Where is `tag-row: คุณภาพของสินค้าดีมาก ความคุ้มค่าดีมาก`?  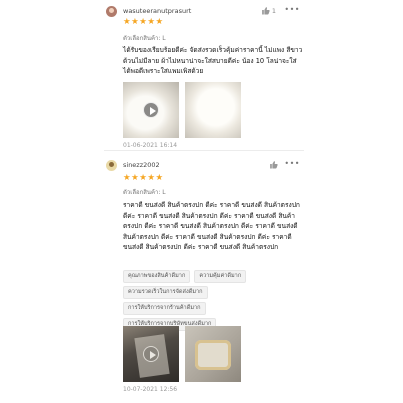
tag-row: คุณภาพของสินค้าดีมาก ความคุ้มค่าดีมาก is located at coordinates (213, 276).